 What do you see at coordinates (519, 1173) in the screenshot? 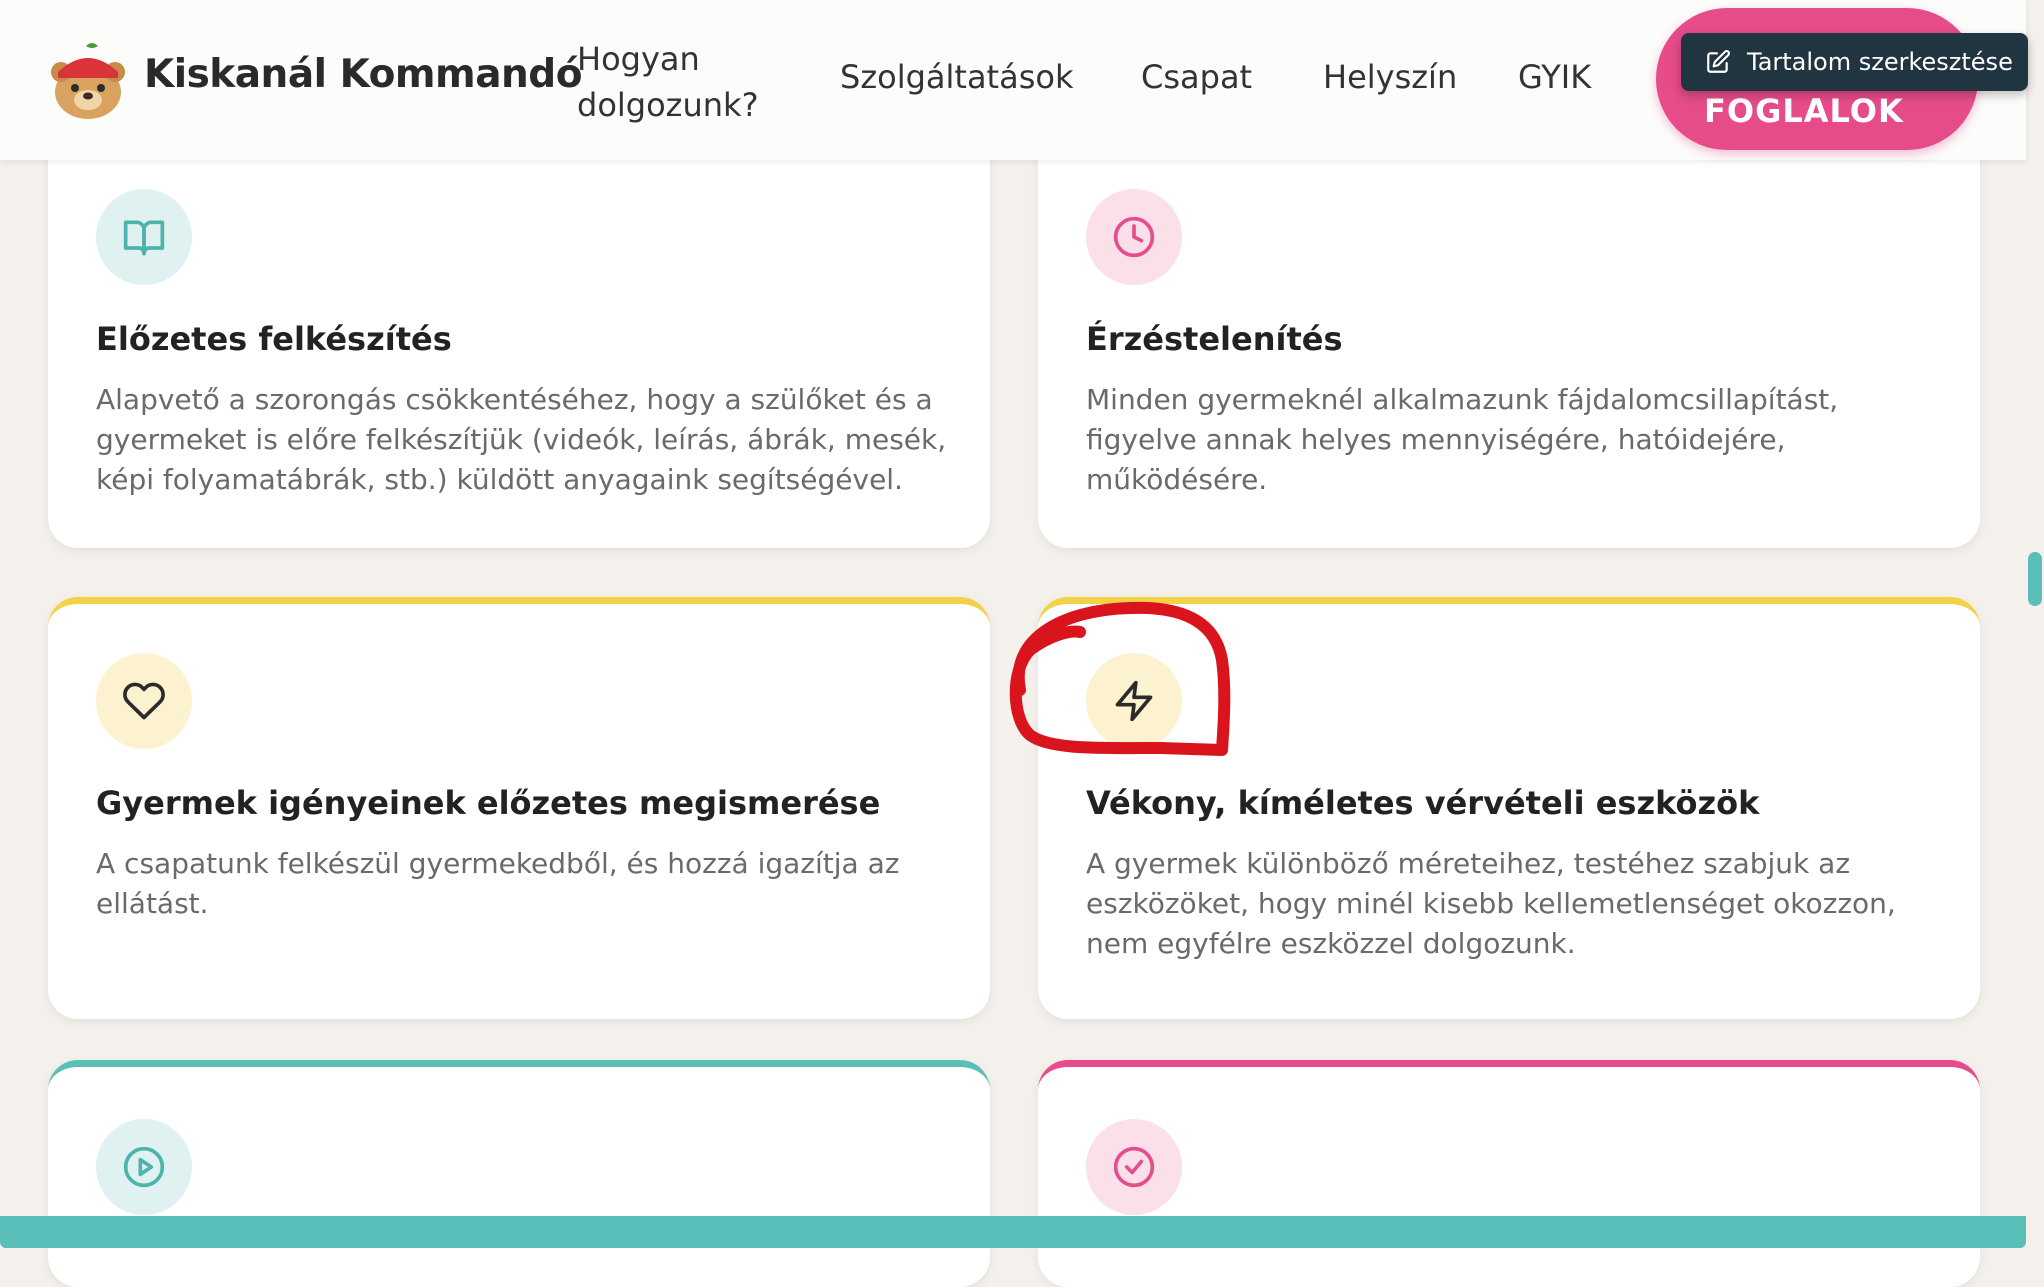
I see `feature-card-video` at bounding box center [519, 1173].